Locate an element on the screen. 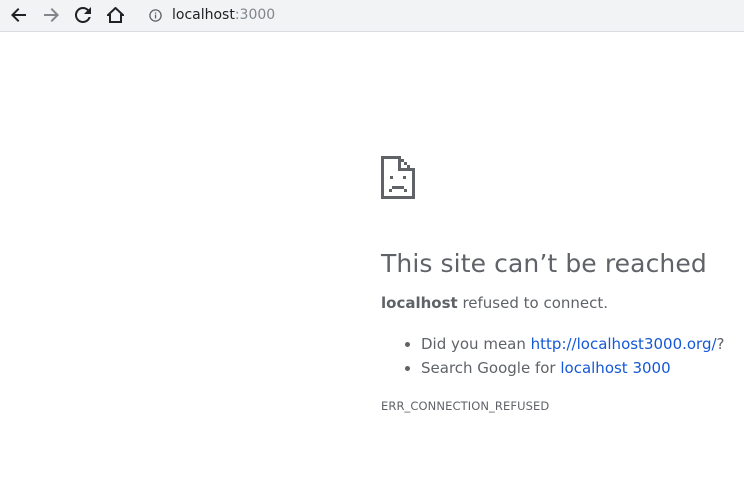  list-item: Search Google for localhost 3000 is located at coordinates (581, 368).